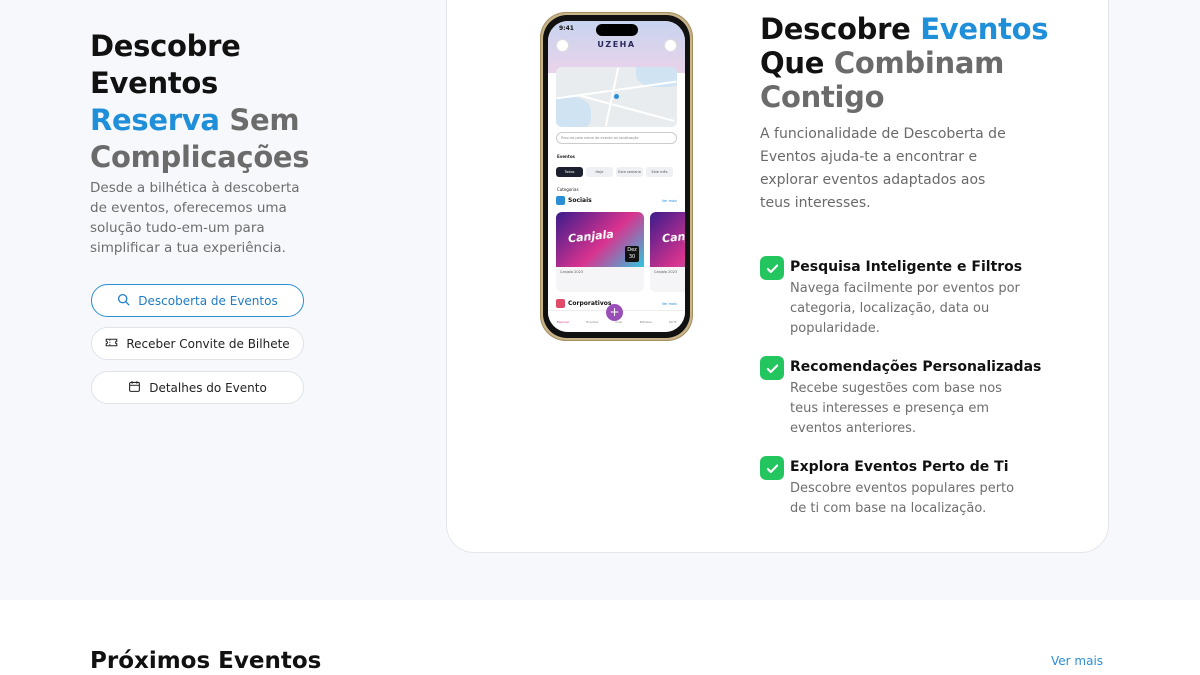 Image resolution: width=1200 pixels, height=675 pixels. I want to click on location-pin-icon, so click(616, 96).